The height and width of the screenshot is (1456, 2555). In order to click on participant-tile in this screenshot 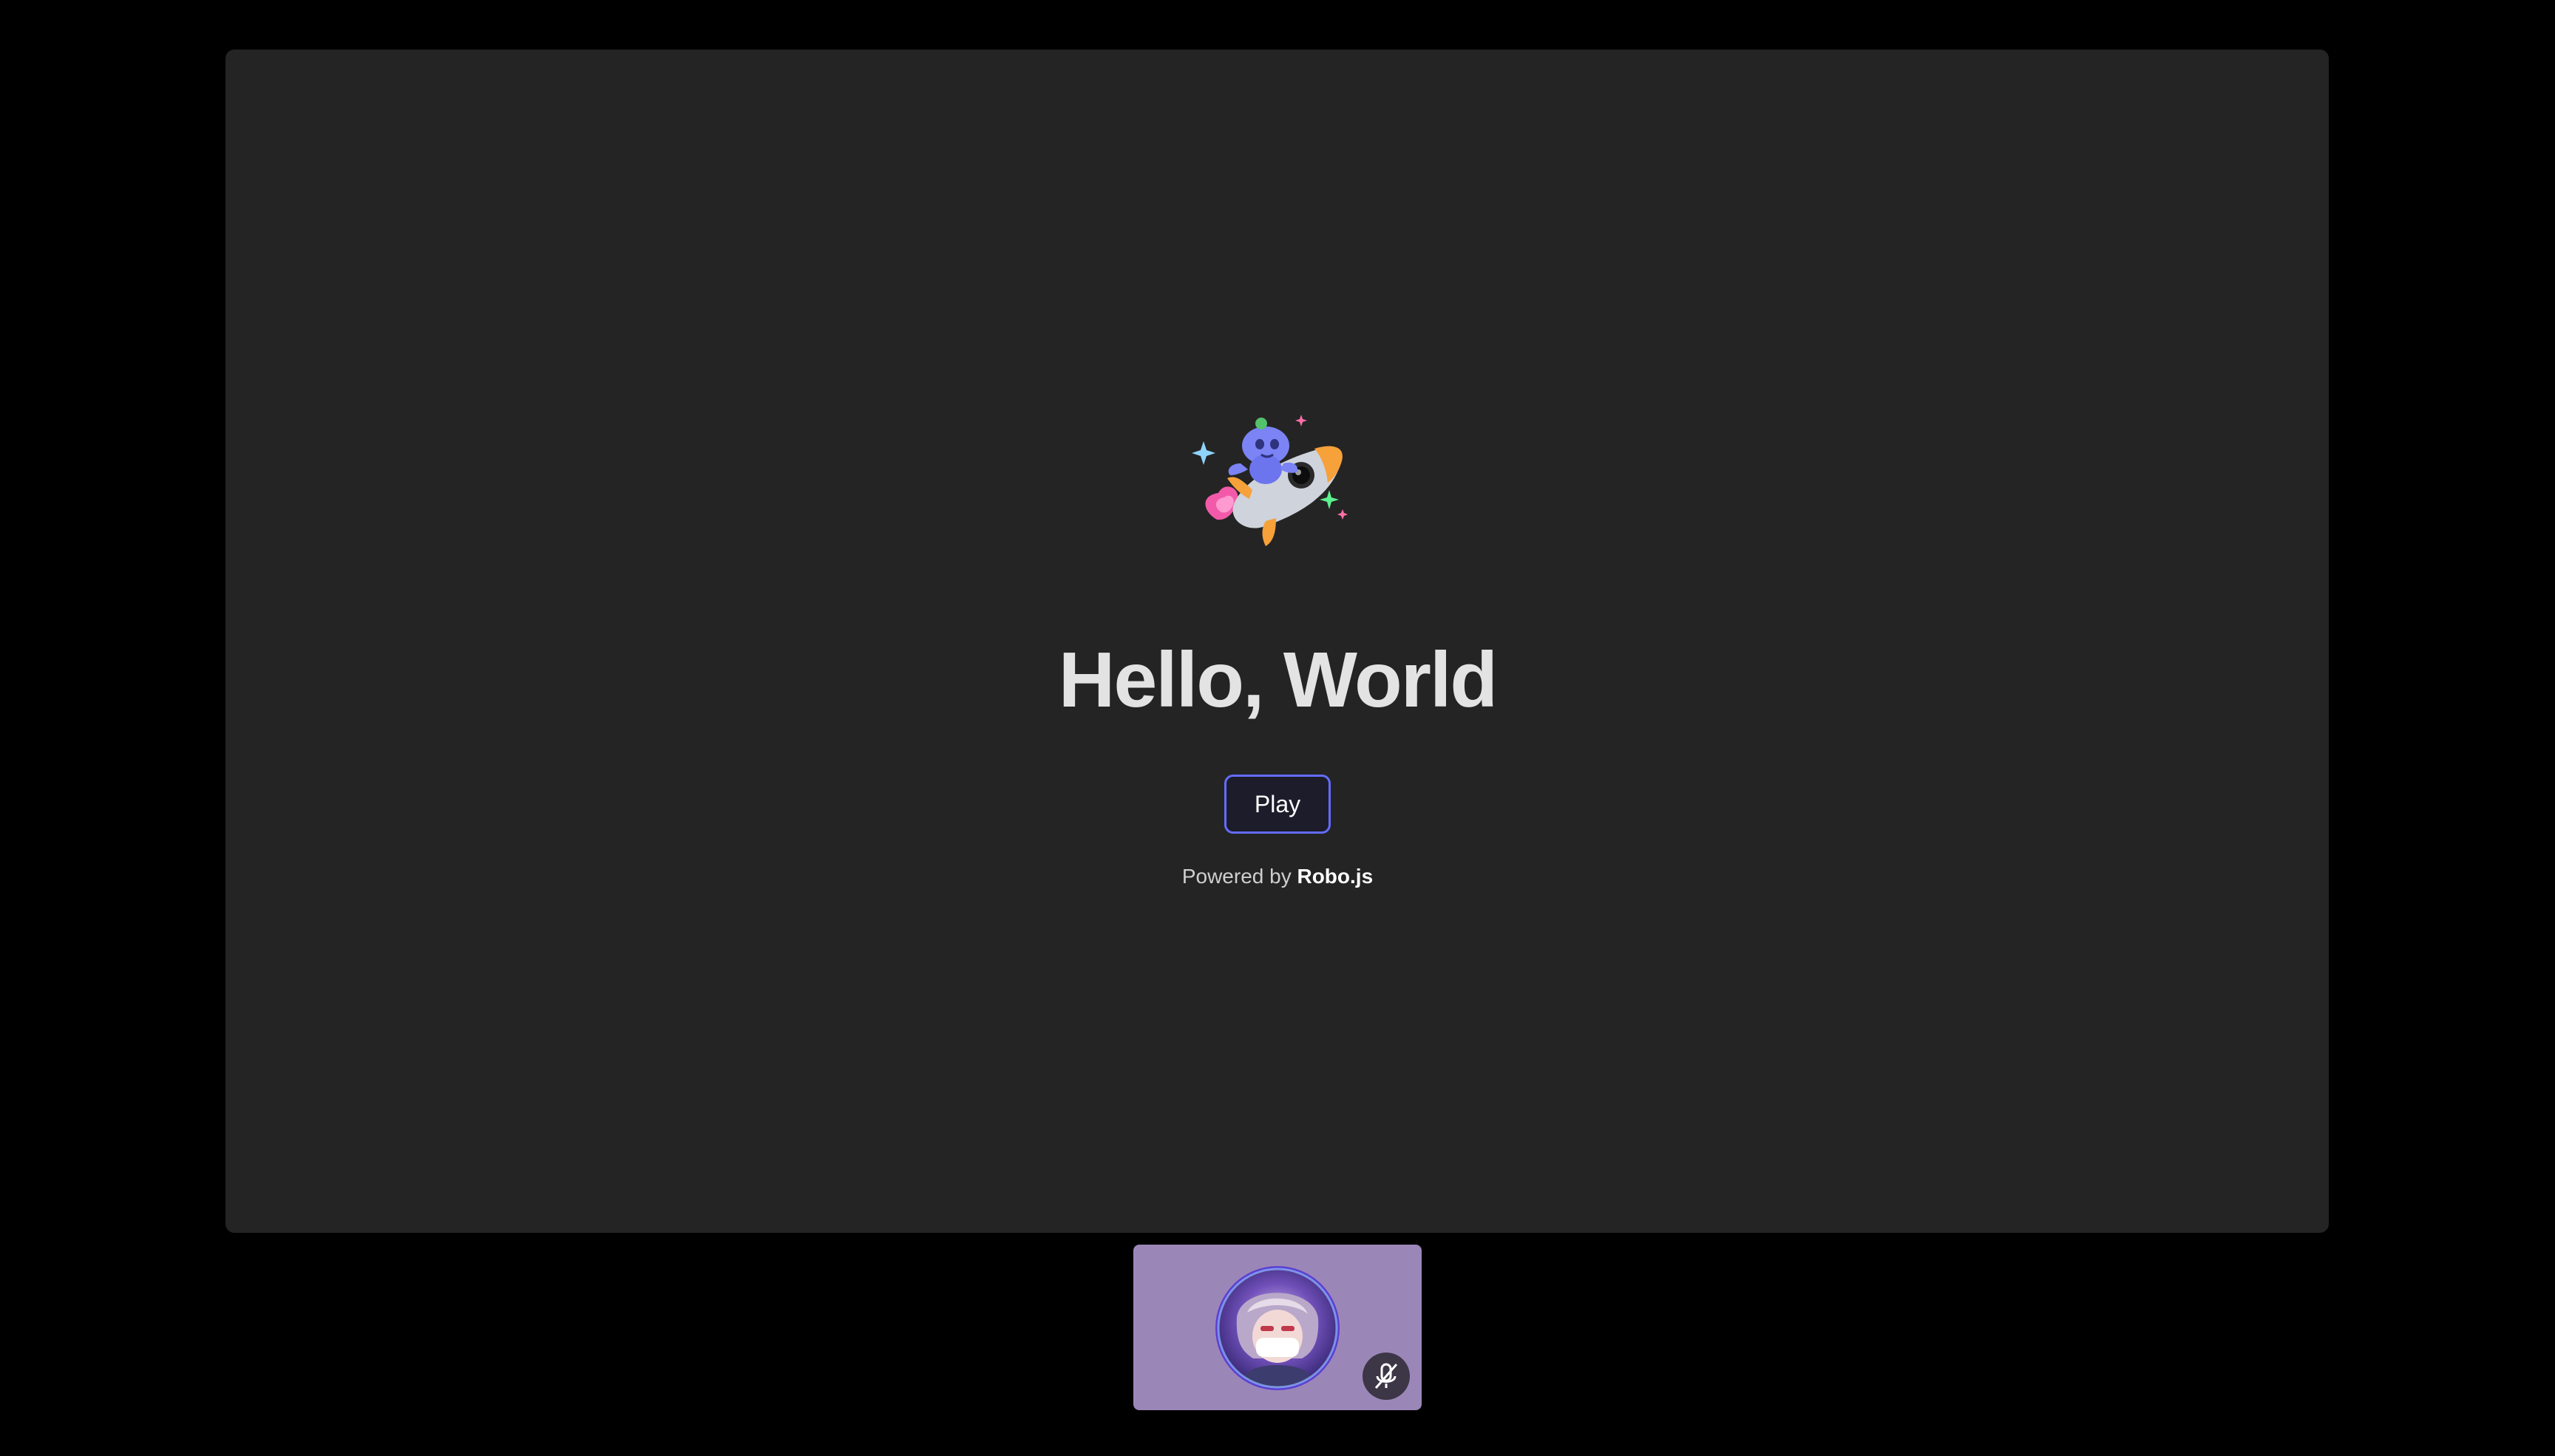, I will do `click(1277, 1327)`.